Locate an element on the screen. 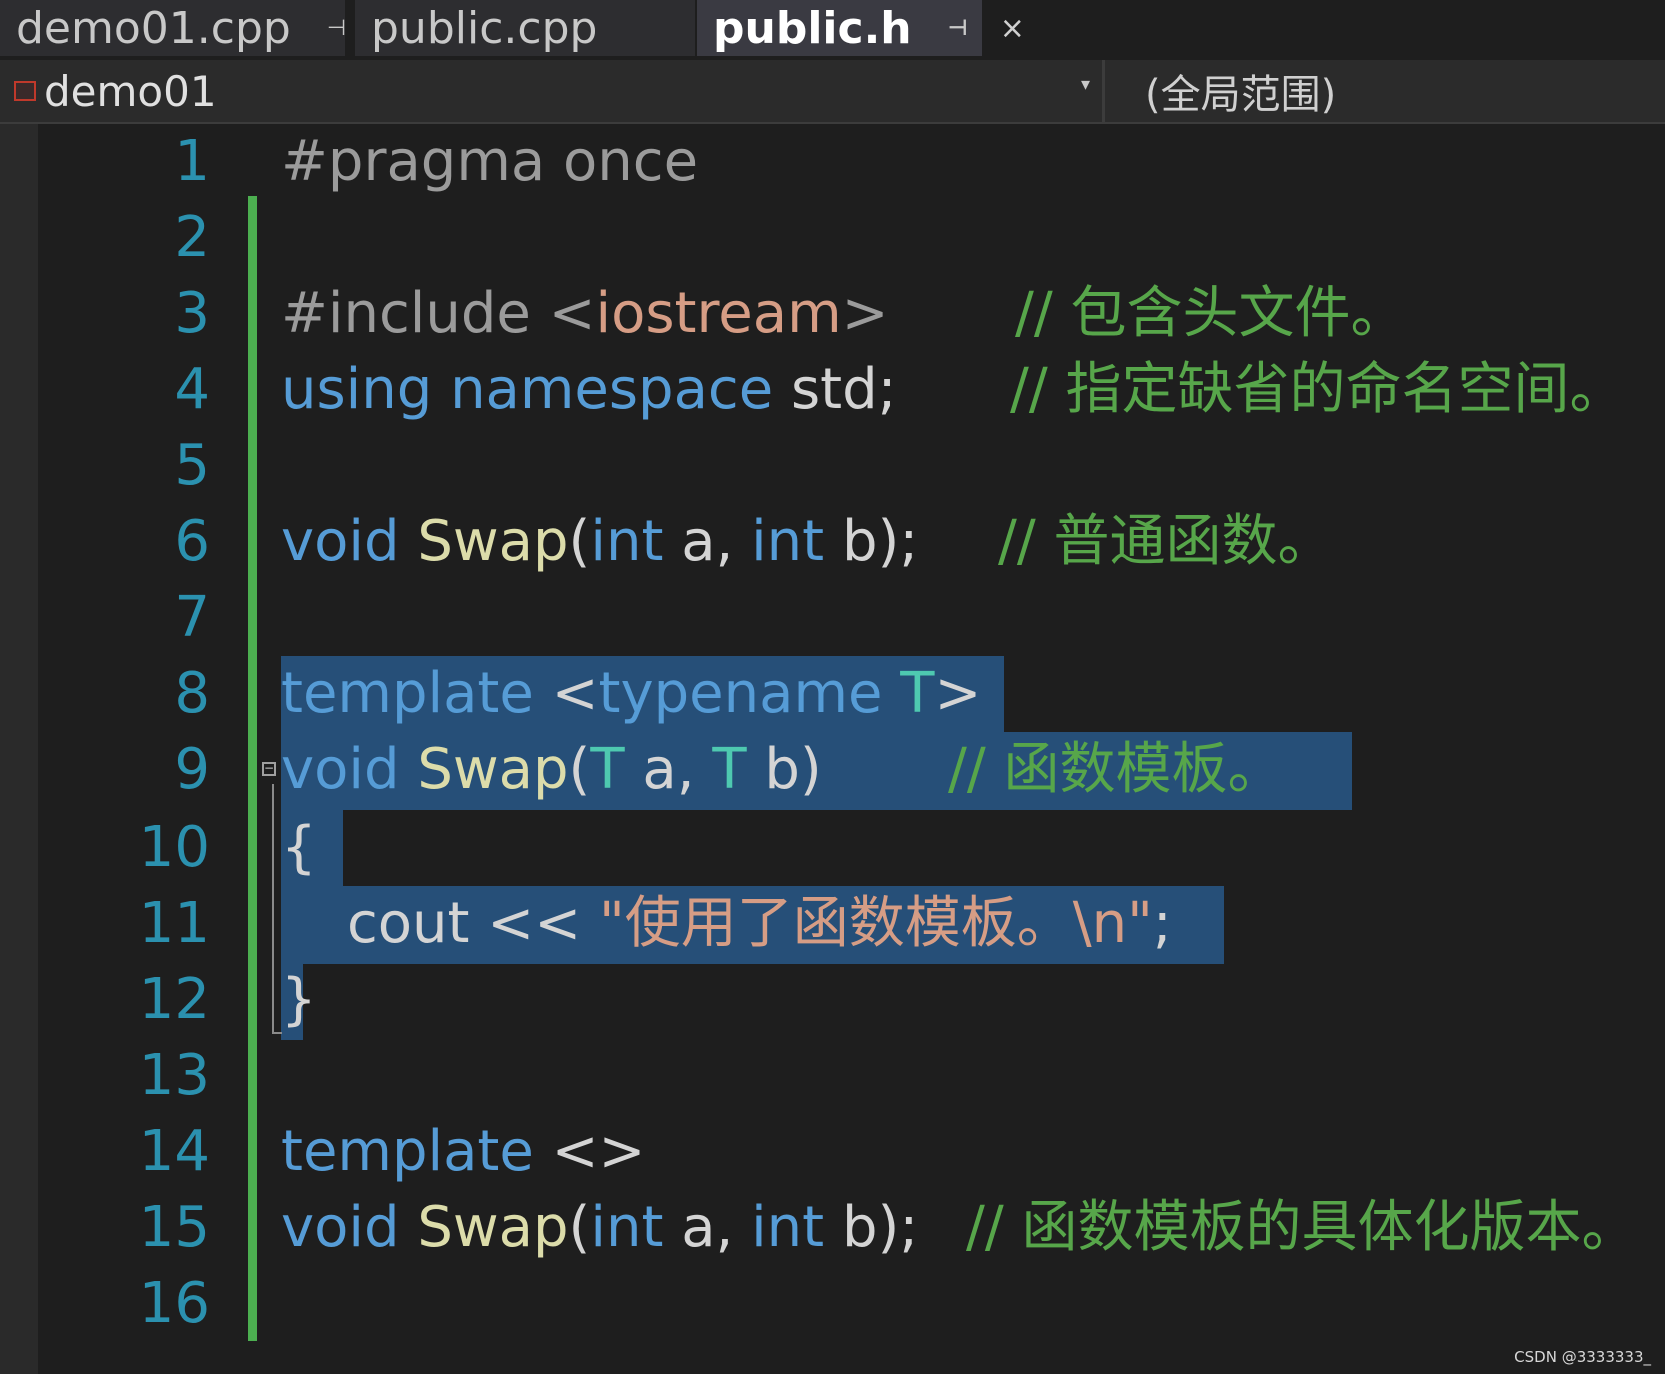  project-dropdown: demo01 ▾ is located at coordinates (552, 91).